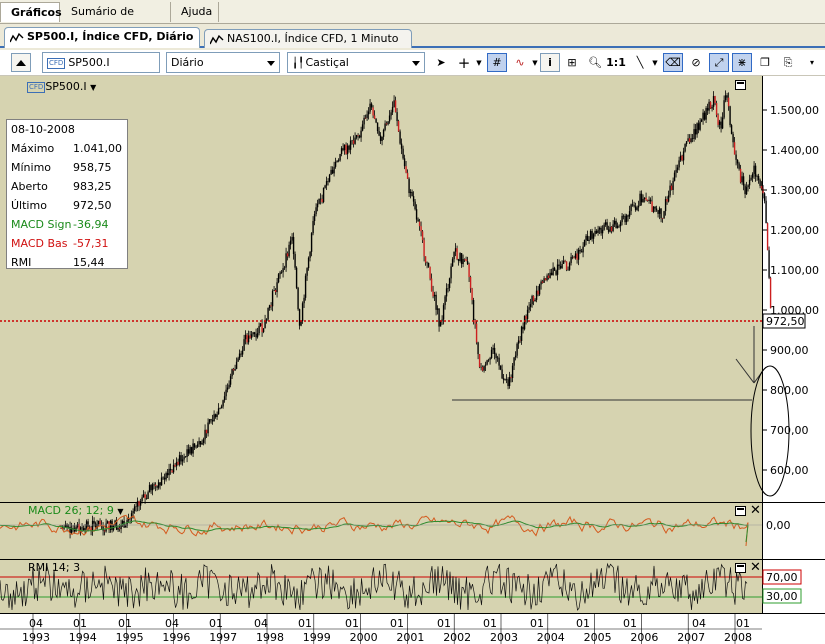  I want to click on chart-type-select: ╽╿ Castiçal, so click(356, 62).